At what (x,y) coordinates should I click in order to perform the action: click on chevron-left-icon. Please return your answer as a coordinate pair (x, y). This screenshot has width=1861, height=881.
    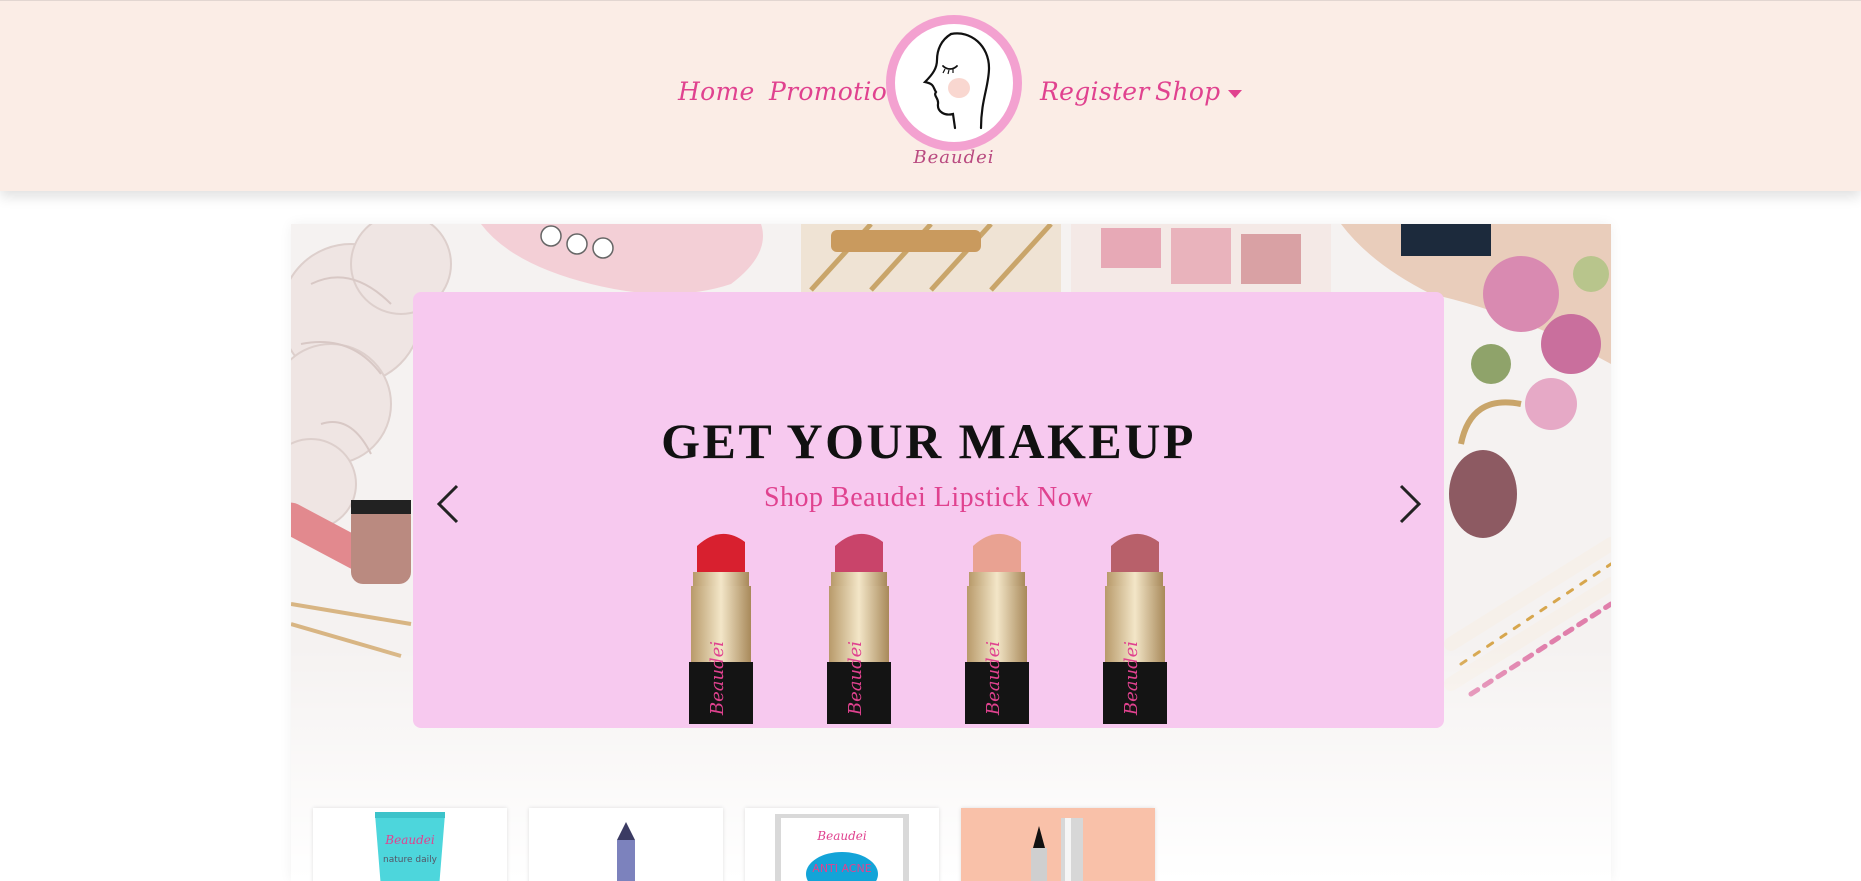
    Looking at the image, I should click on (448, 504).